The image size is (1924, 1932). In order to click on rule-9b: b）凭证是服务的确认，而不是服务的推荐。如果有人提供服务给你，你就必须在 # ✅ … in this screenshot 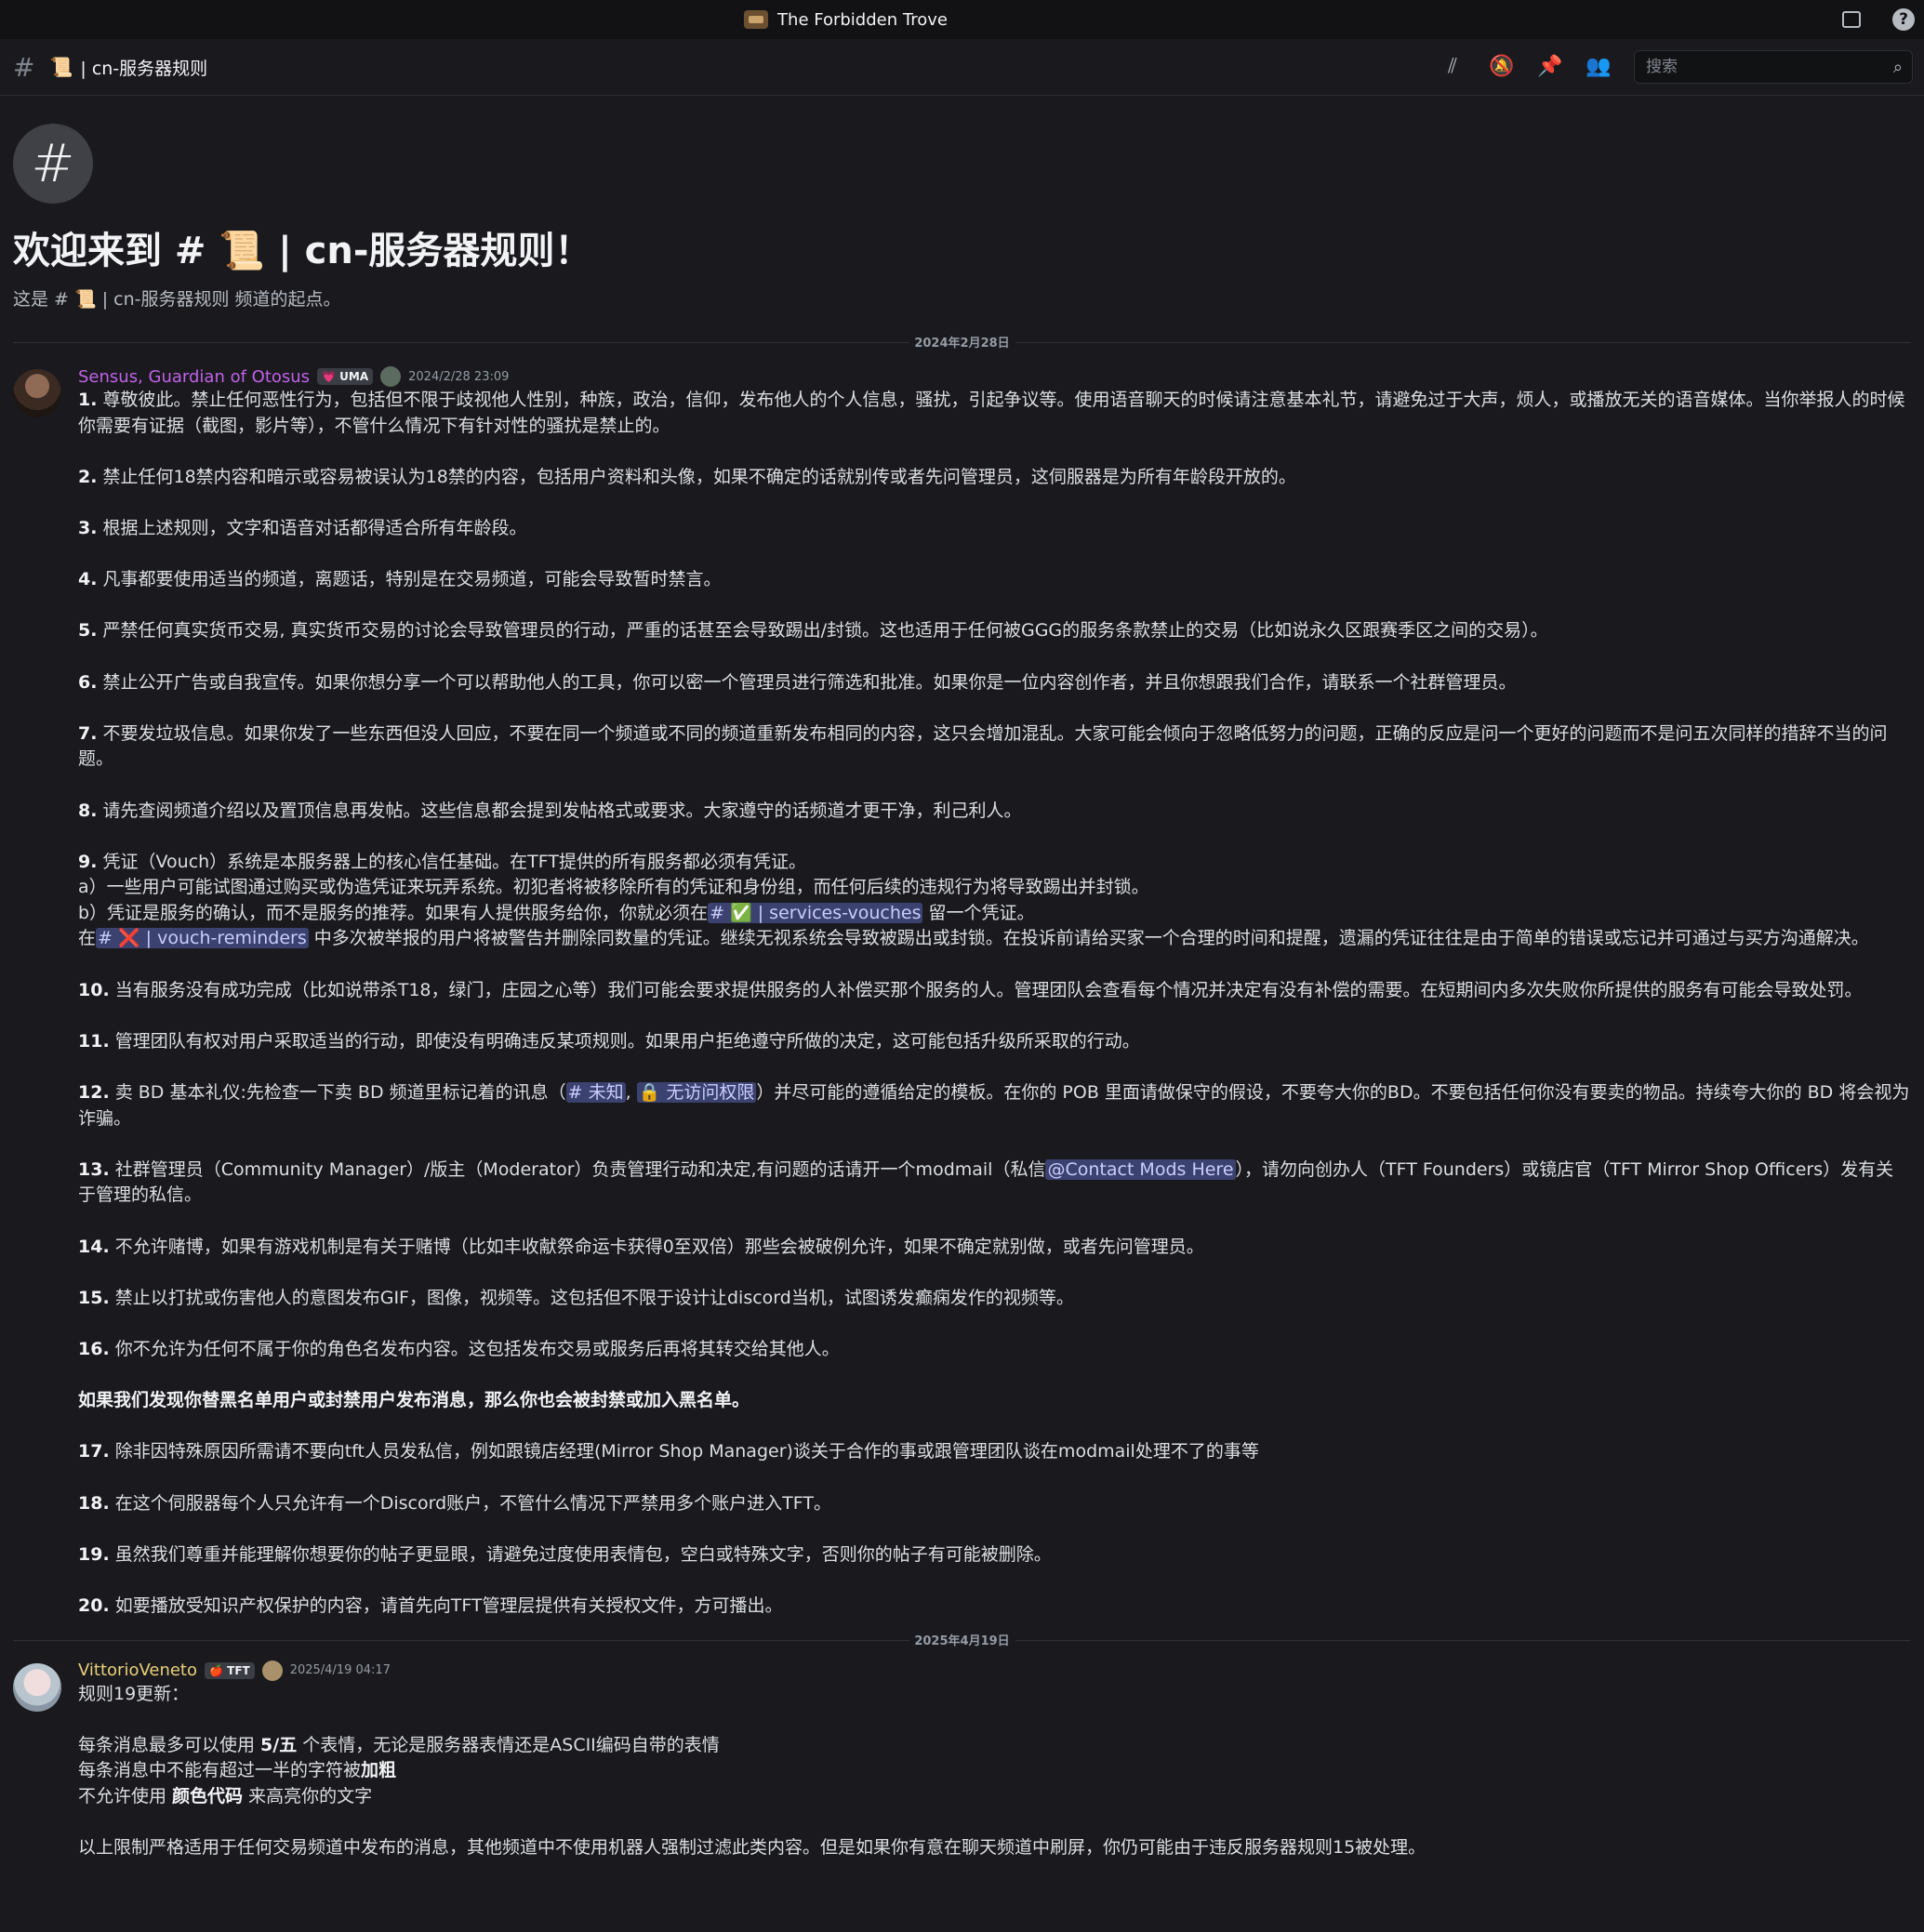, I will do `click(994, 914)`.